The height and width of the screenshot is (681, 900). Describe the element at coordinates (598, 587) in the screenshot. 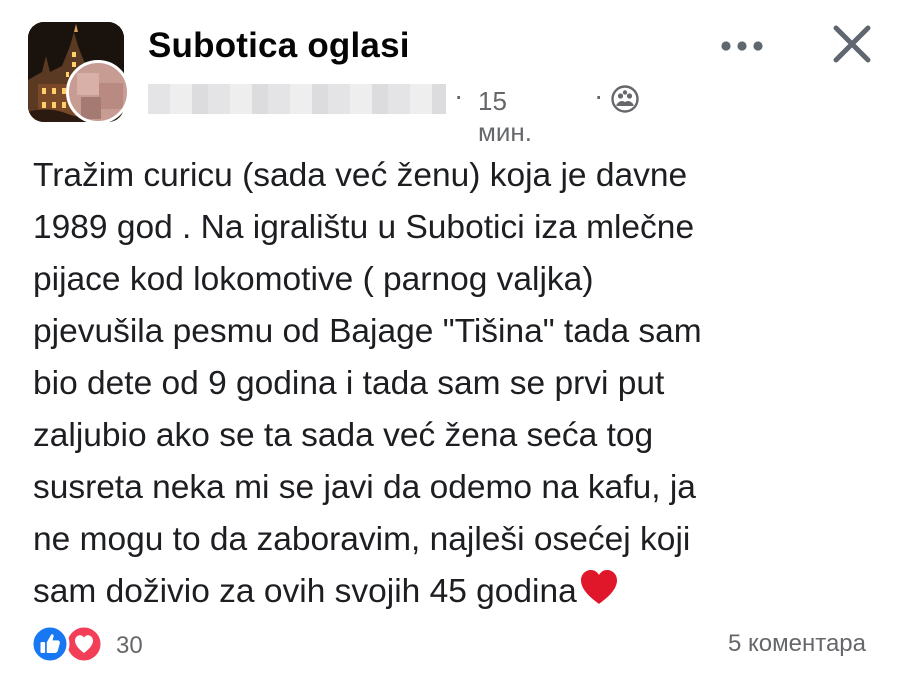

I see `heart-emoji` at that location.